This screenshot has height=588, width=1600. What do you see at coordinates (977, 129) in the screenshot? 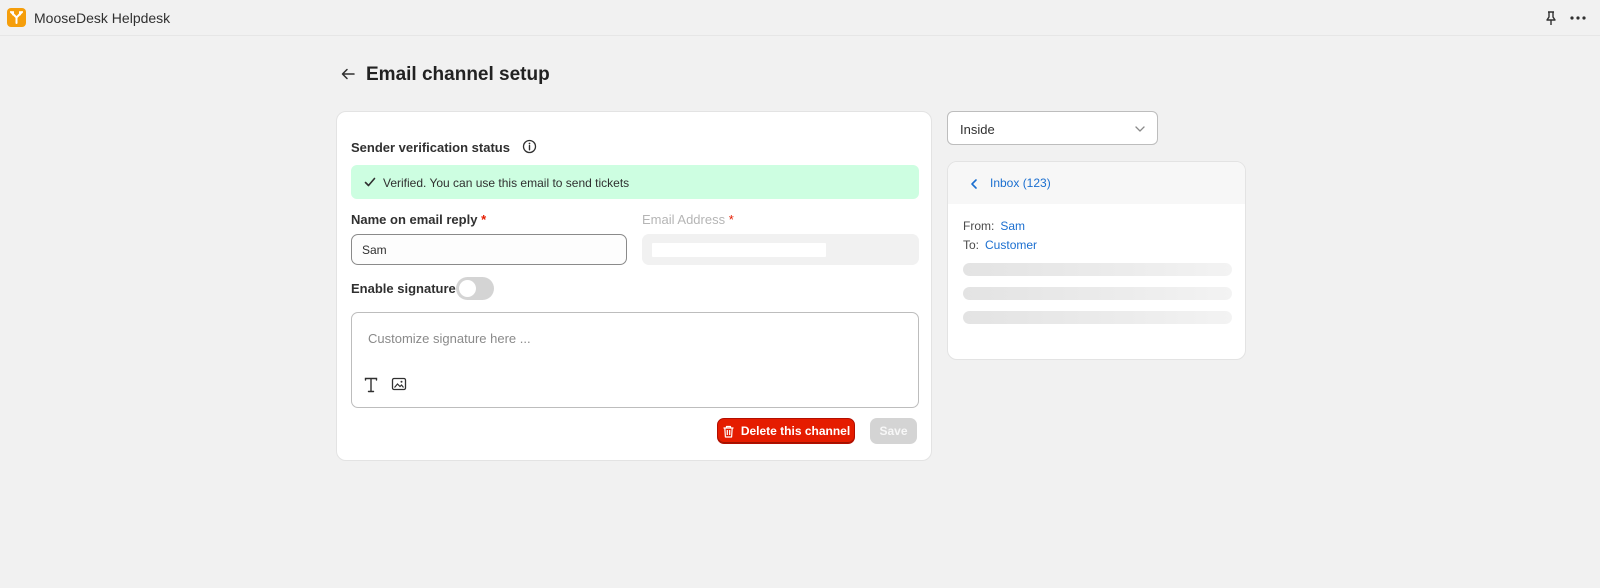
I see `preview-mode-value: Inside` at bounding box center [977, 129].